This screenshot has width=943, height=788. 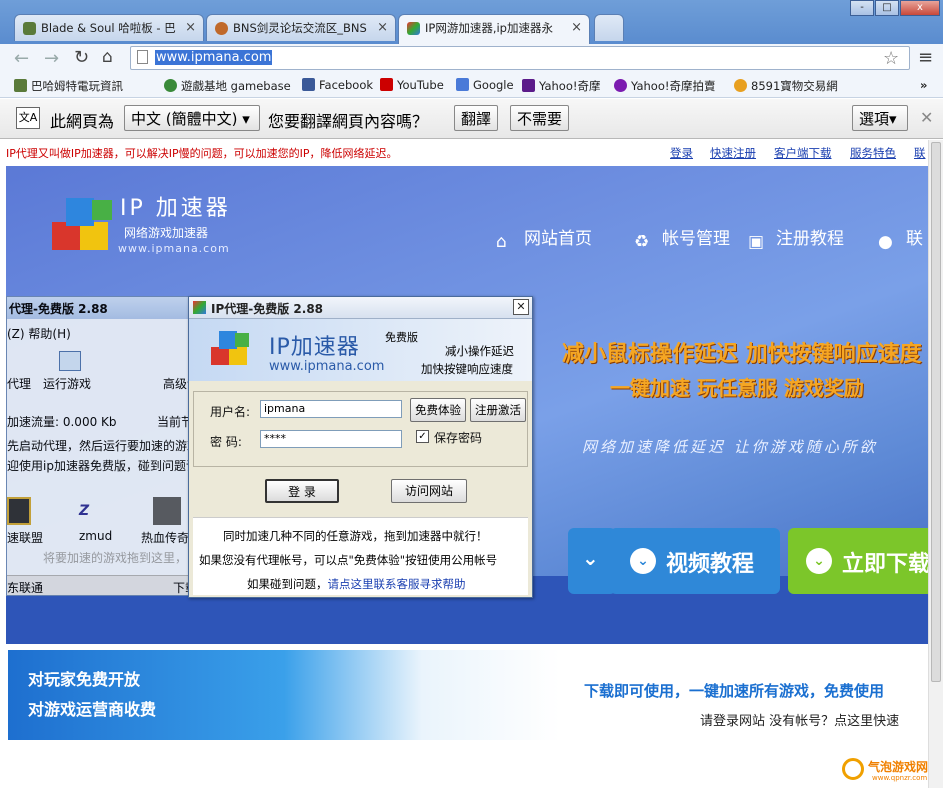 What do you see at coordinates (165, 537) in the screenshot?
I see `game-label: 热血传奇` at bounding box center [165, 537].